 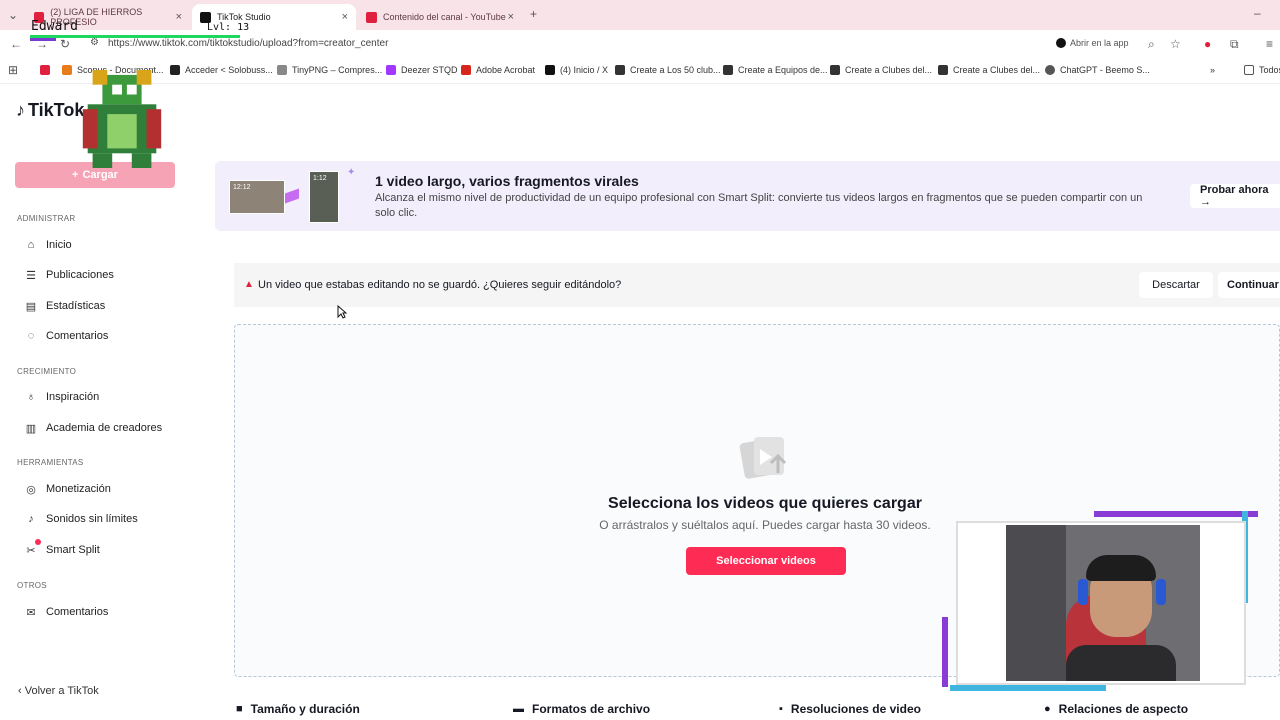 I want to click on folder-icon, so click(x=1249, y=70).